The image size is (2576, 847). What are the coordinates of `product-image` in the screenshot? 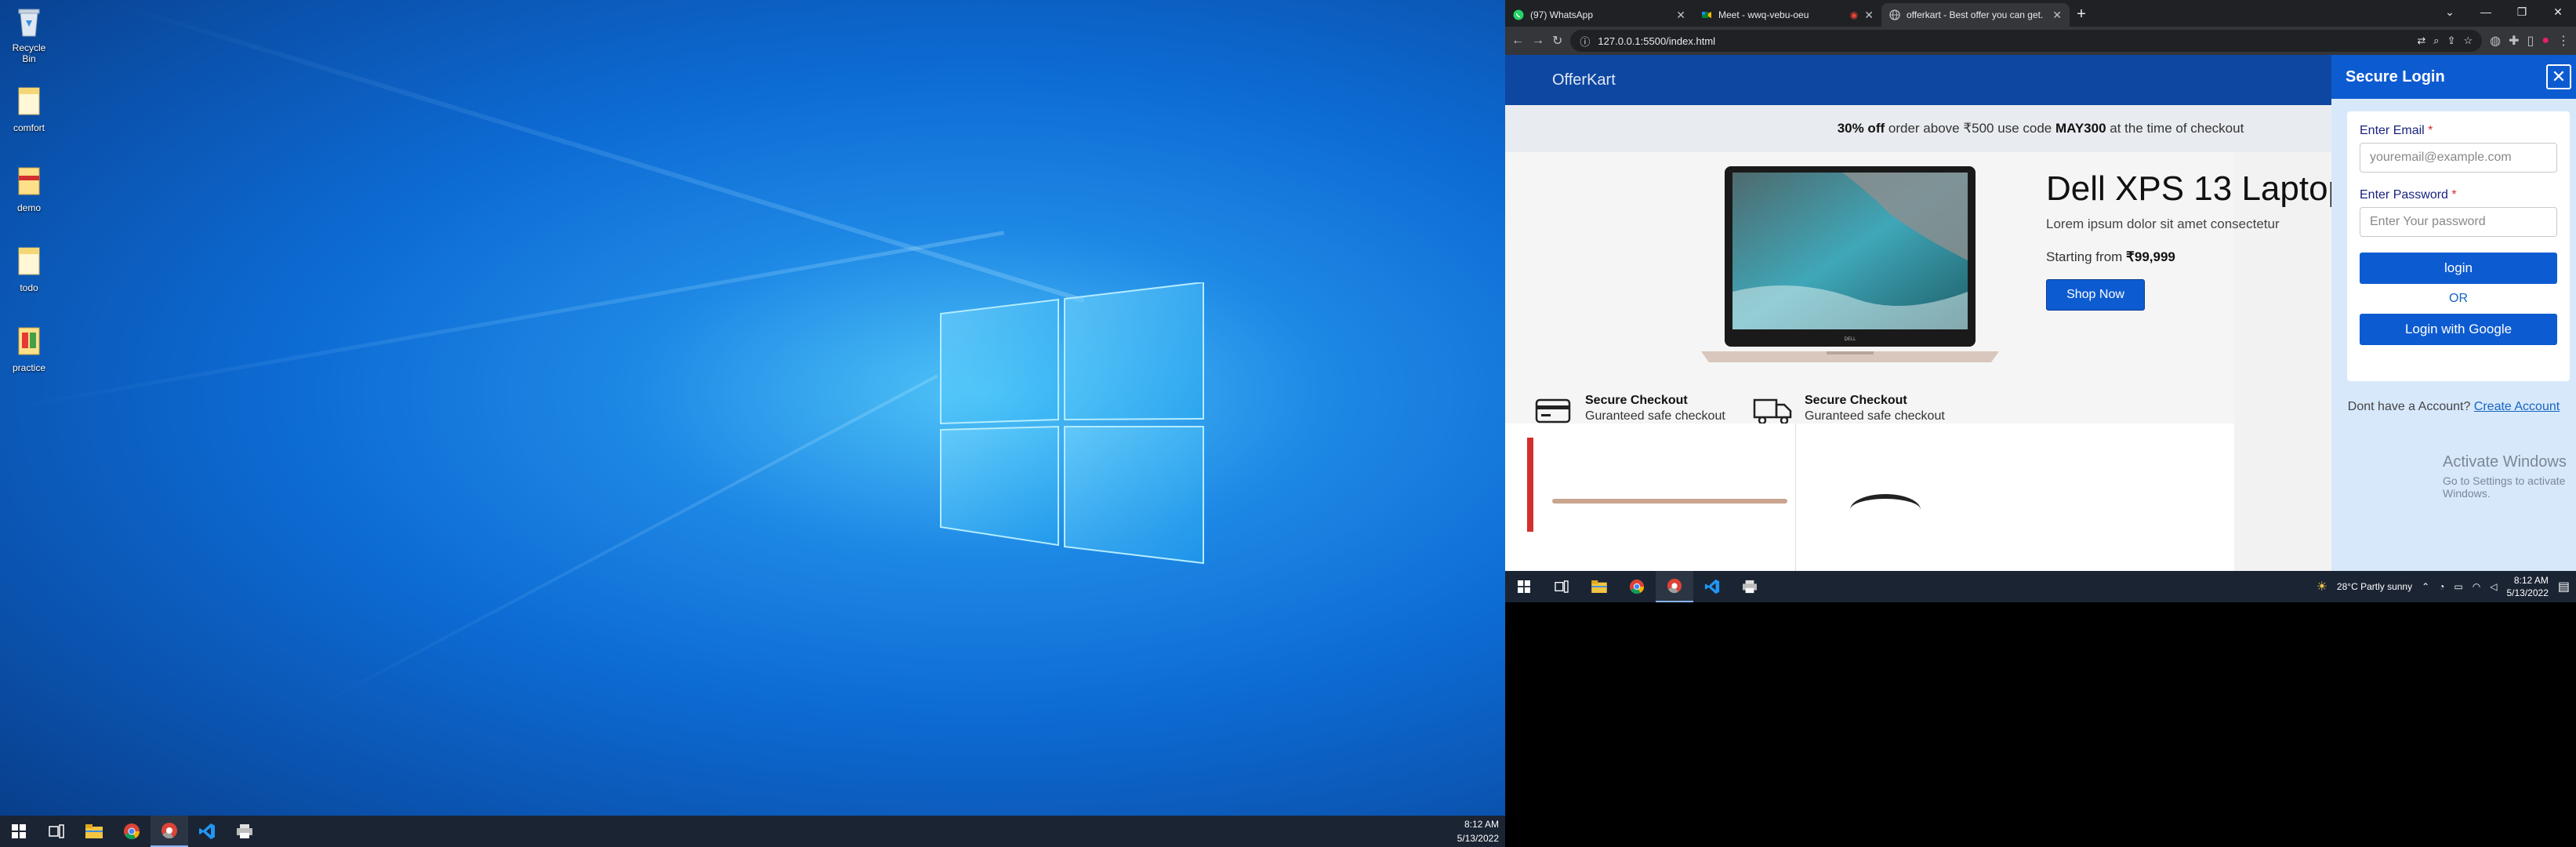 It's located at (1669, 501).